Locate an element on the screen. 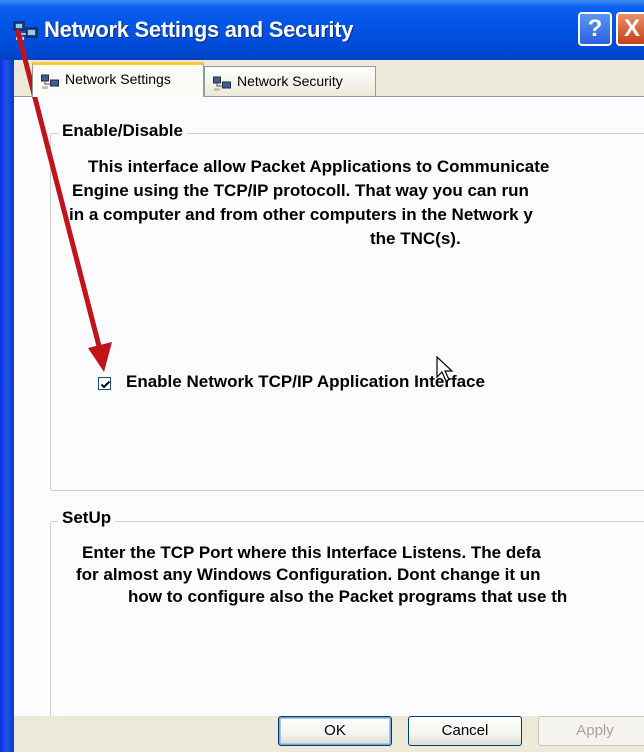 The width and height of the screenshot is (644, 752). title-bar: Network Settings and Security ? X is located at coordinates (322, 30).